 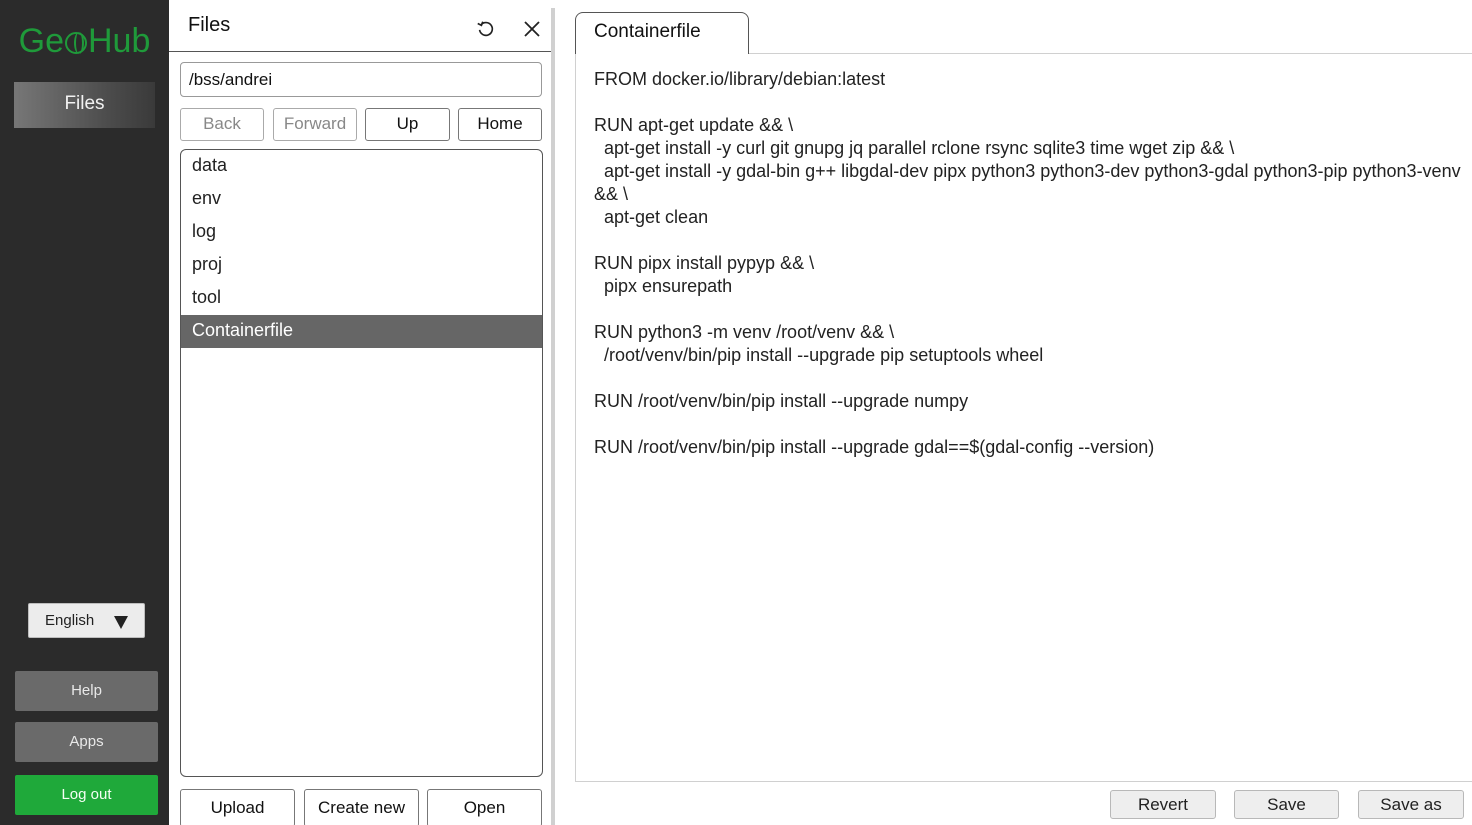 I want to click on globe-icon, so click(x=75, y=43).